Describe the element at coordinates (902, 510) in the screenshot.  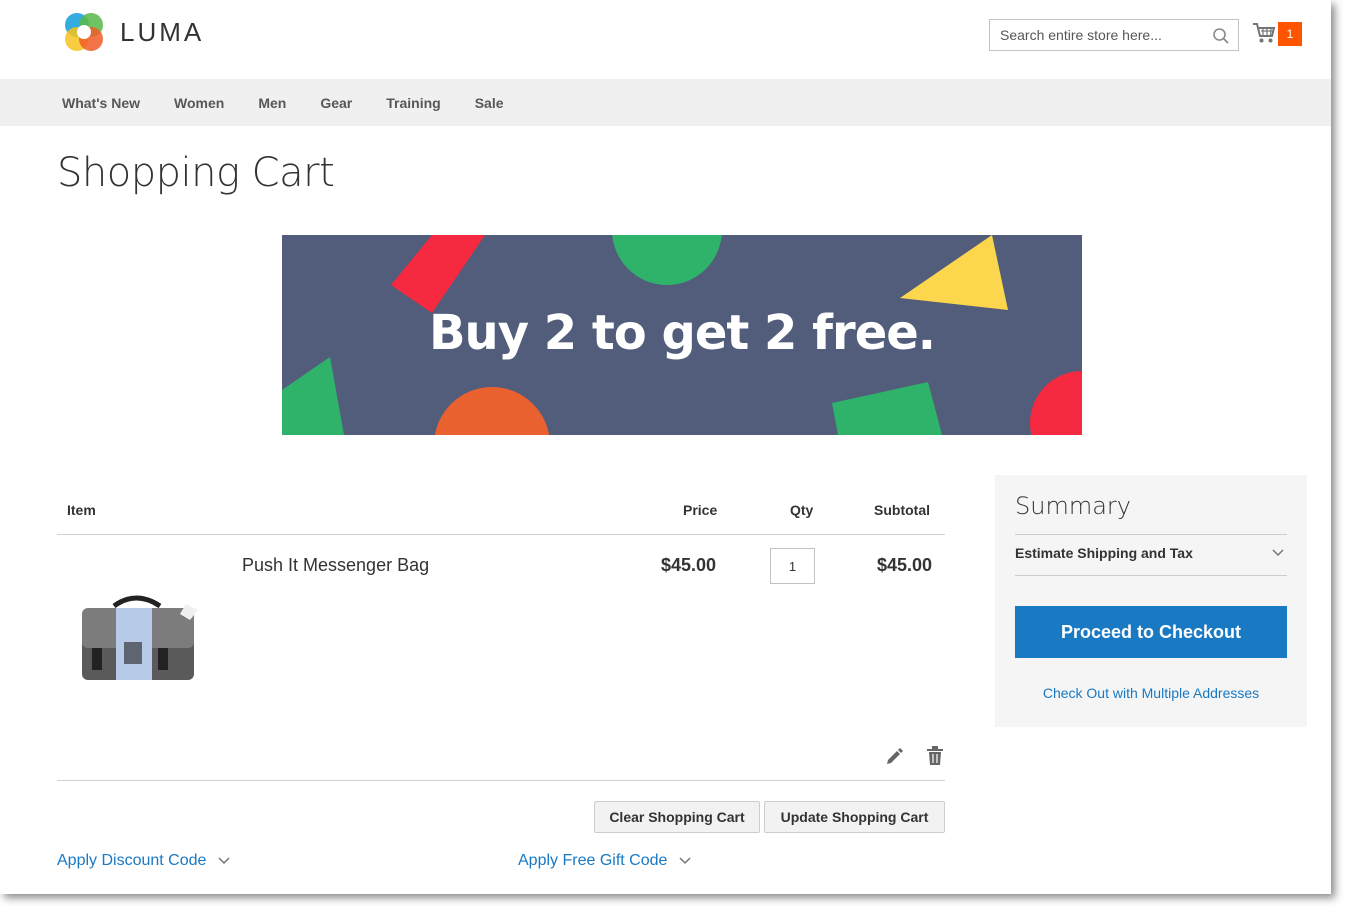
I see `column-header-subtotal: Subtotal` at that location.